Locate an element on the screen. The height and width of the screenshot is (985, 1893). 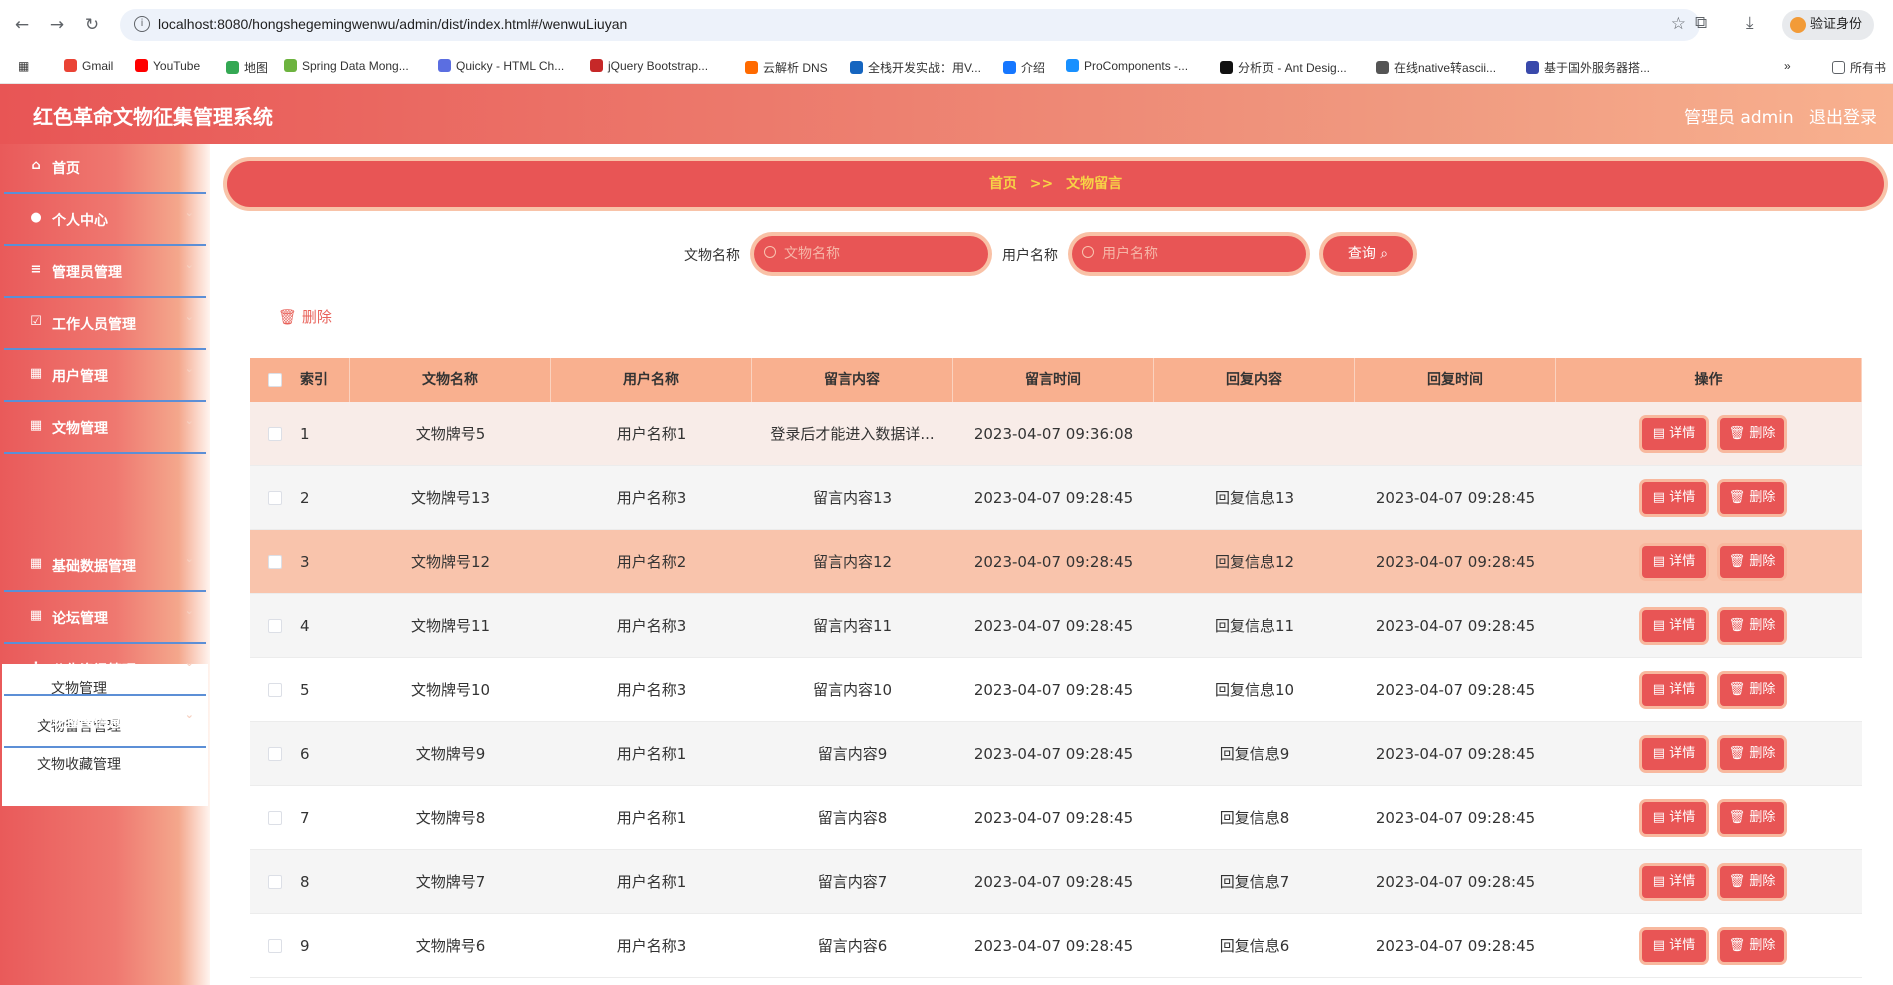
sidebar-item-0: ⌂ 首页 is located at coordinates (105, 168).